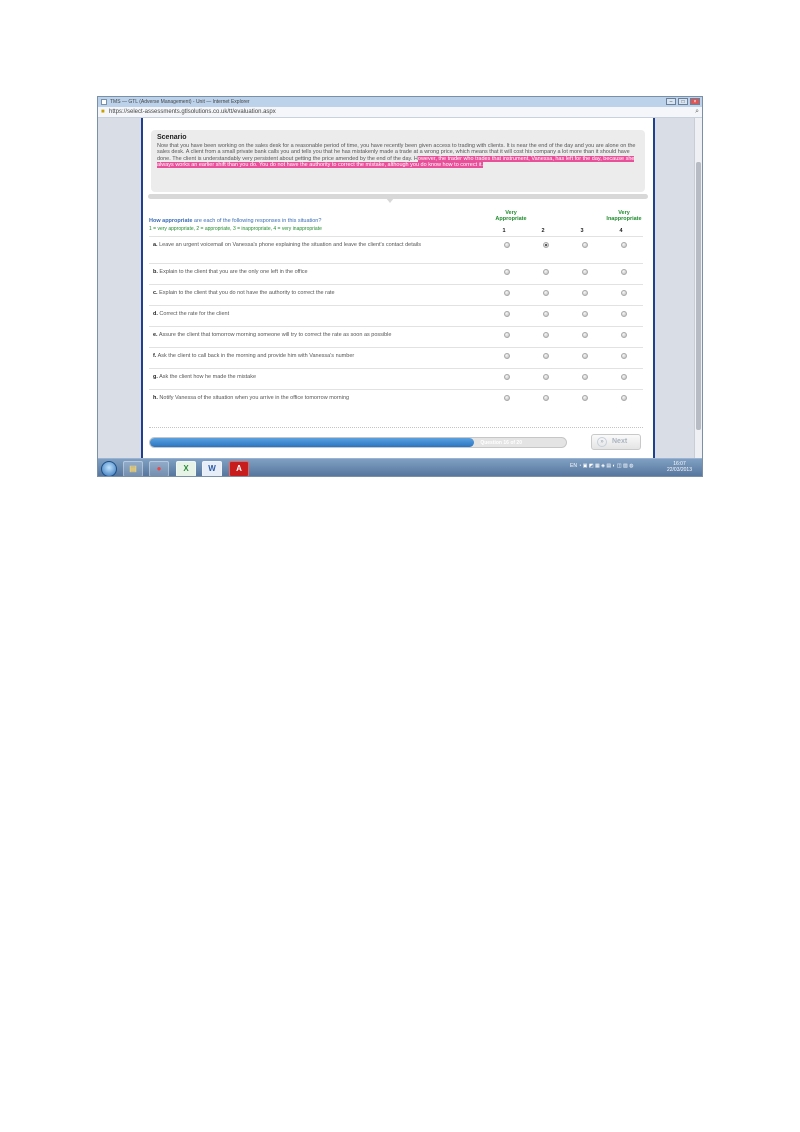 Image resolution: width=800 pixels, height=1132 pixels. What do you see at coordinates (155, 293) in the screenshot?
I see `response-letter: c.` at bounding box center [155, 293].